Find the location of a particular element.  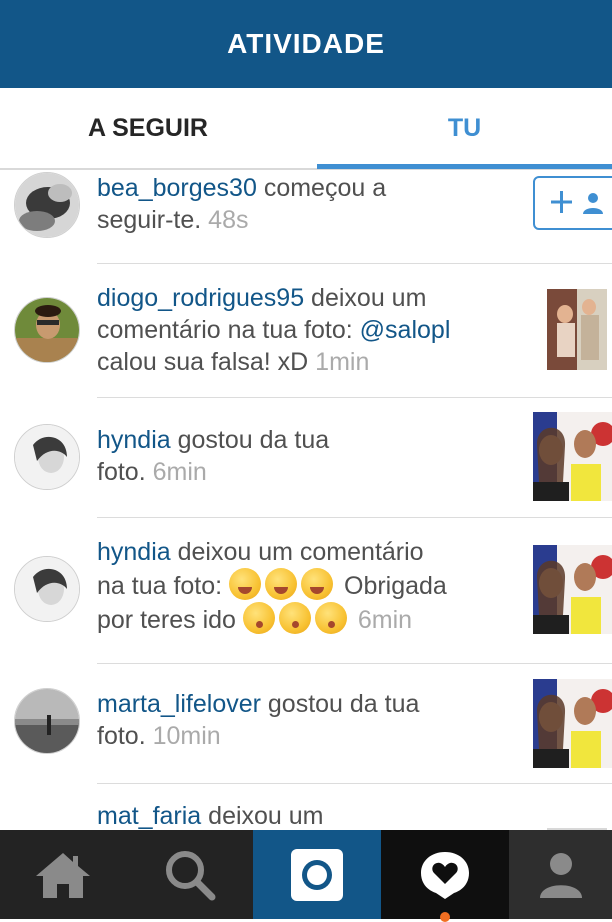

nav-search is located at coordinates (189, 874).